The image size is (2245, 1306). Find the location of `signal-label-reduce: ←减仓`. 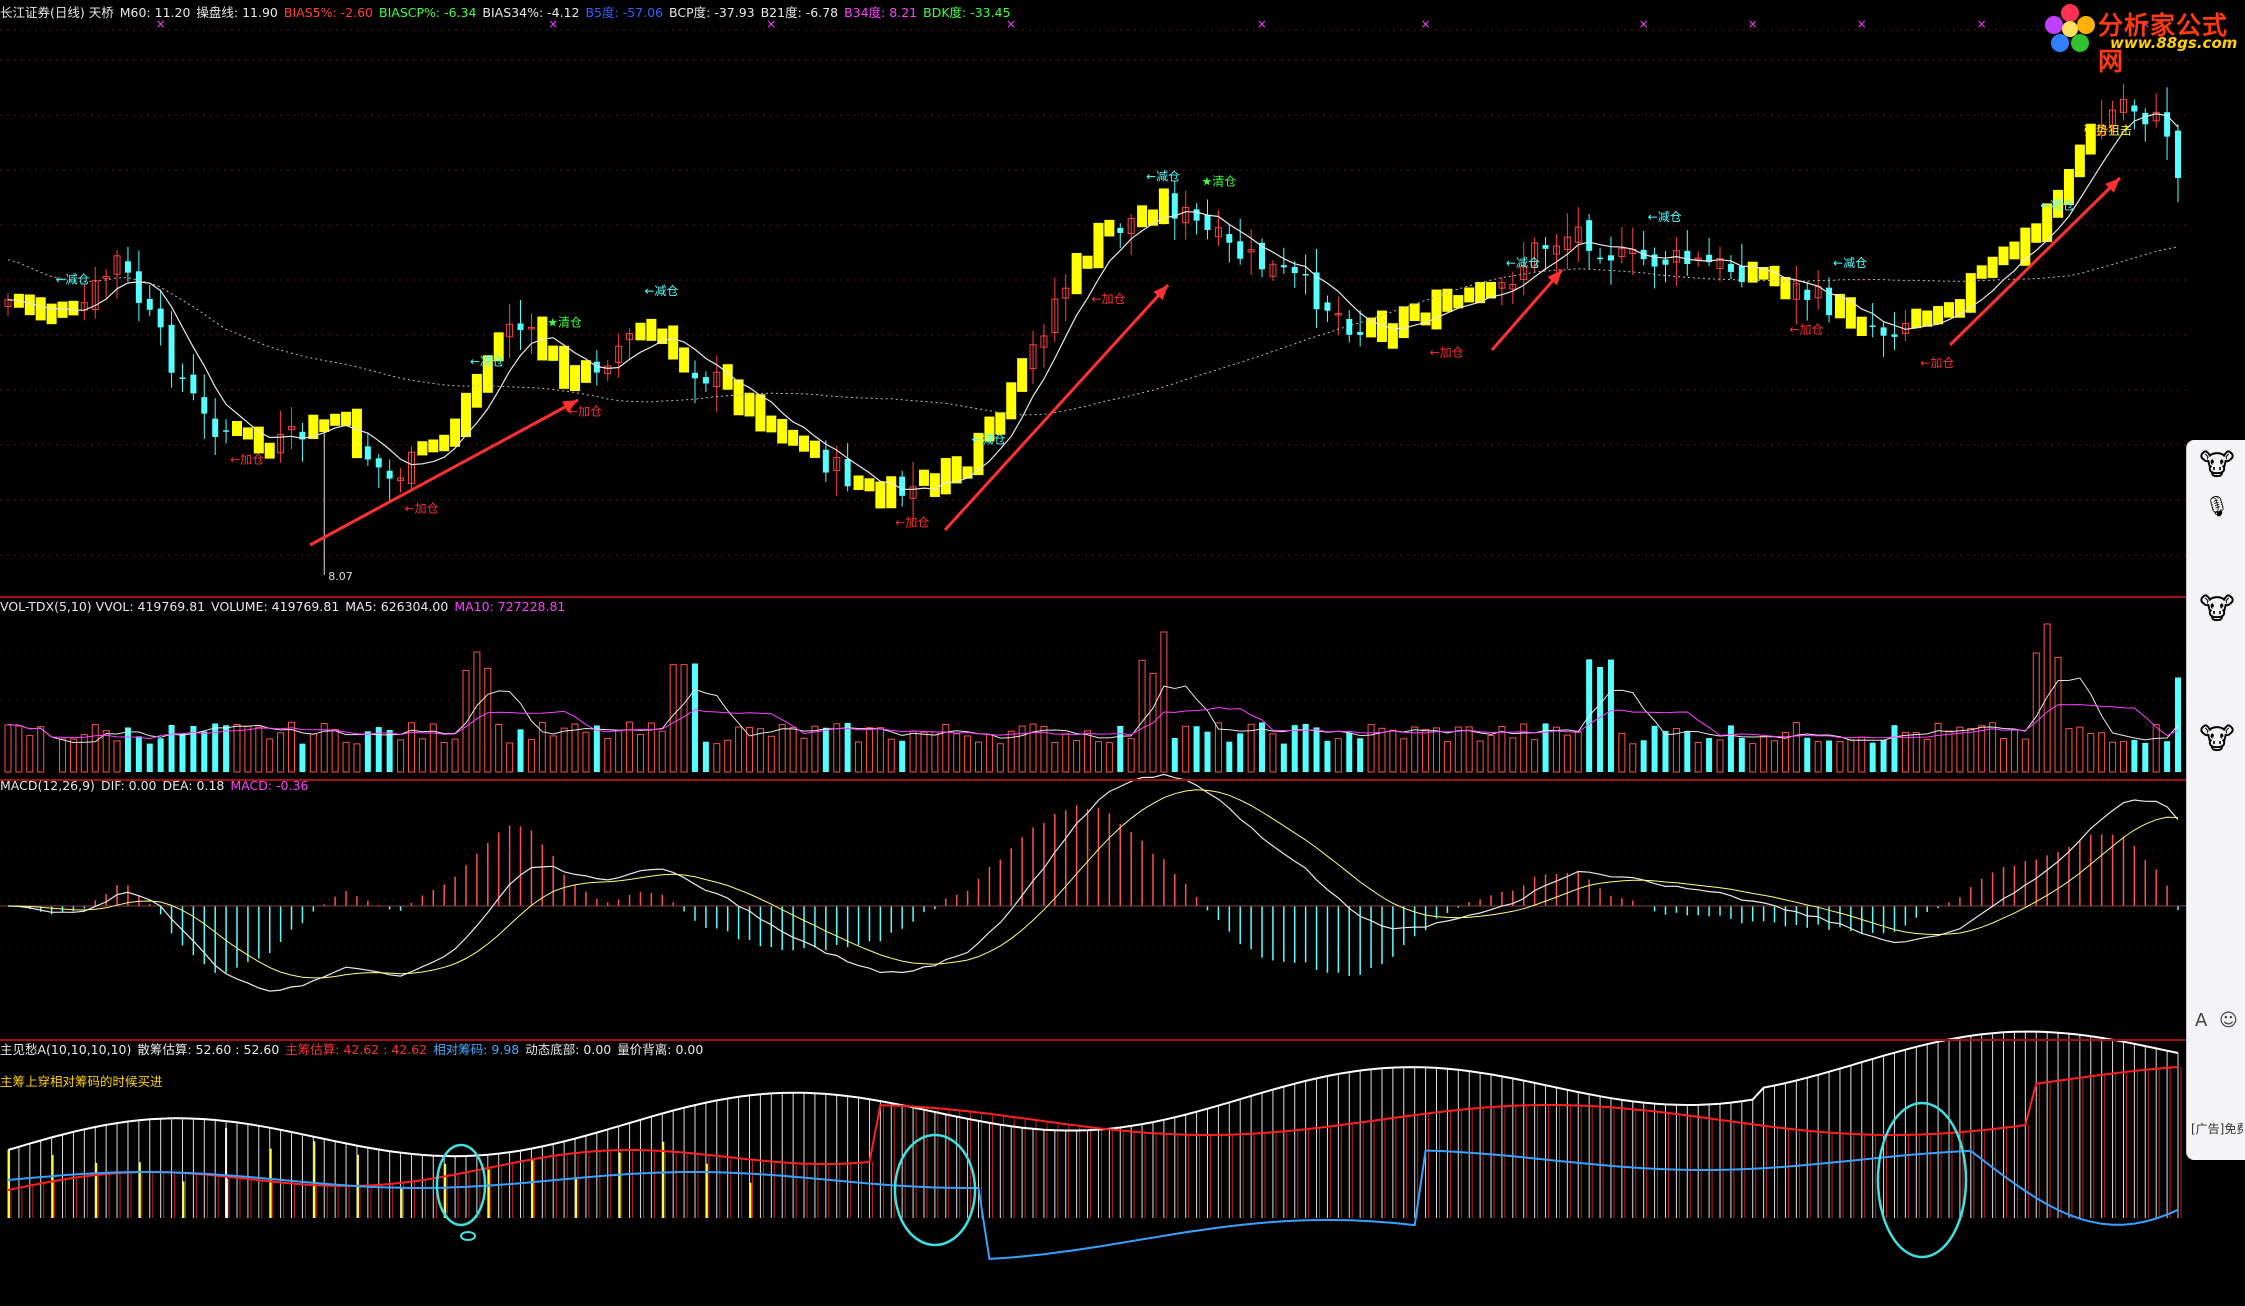

signal-label-reduce: ←减仓 is located at coordinates (2057, 205).